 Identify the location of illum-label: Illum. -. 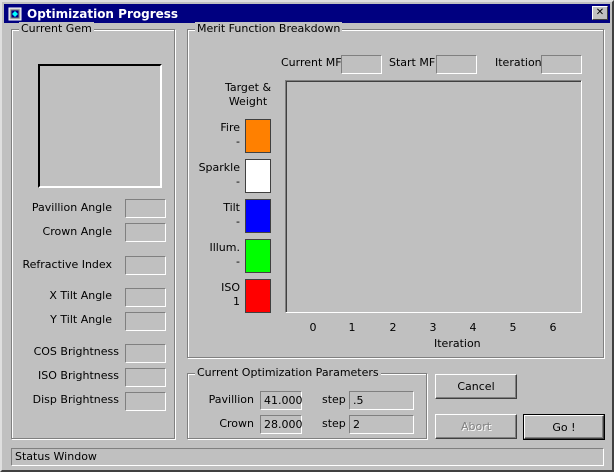
(214, 255).